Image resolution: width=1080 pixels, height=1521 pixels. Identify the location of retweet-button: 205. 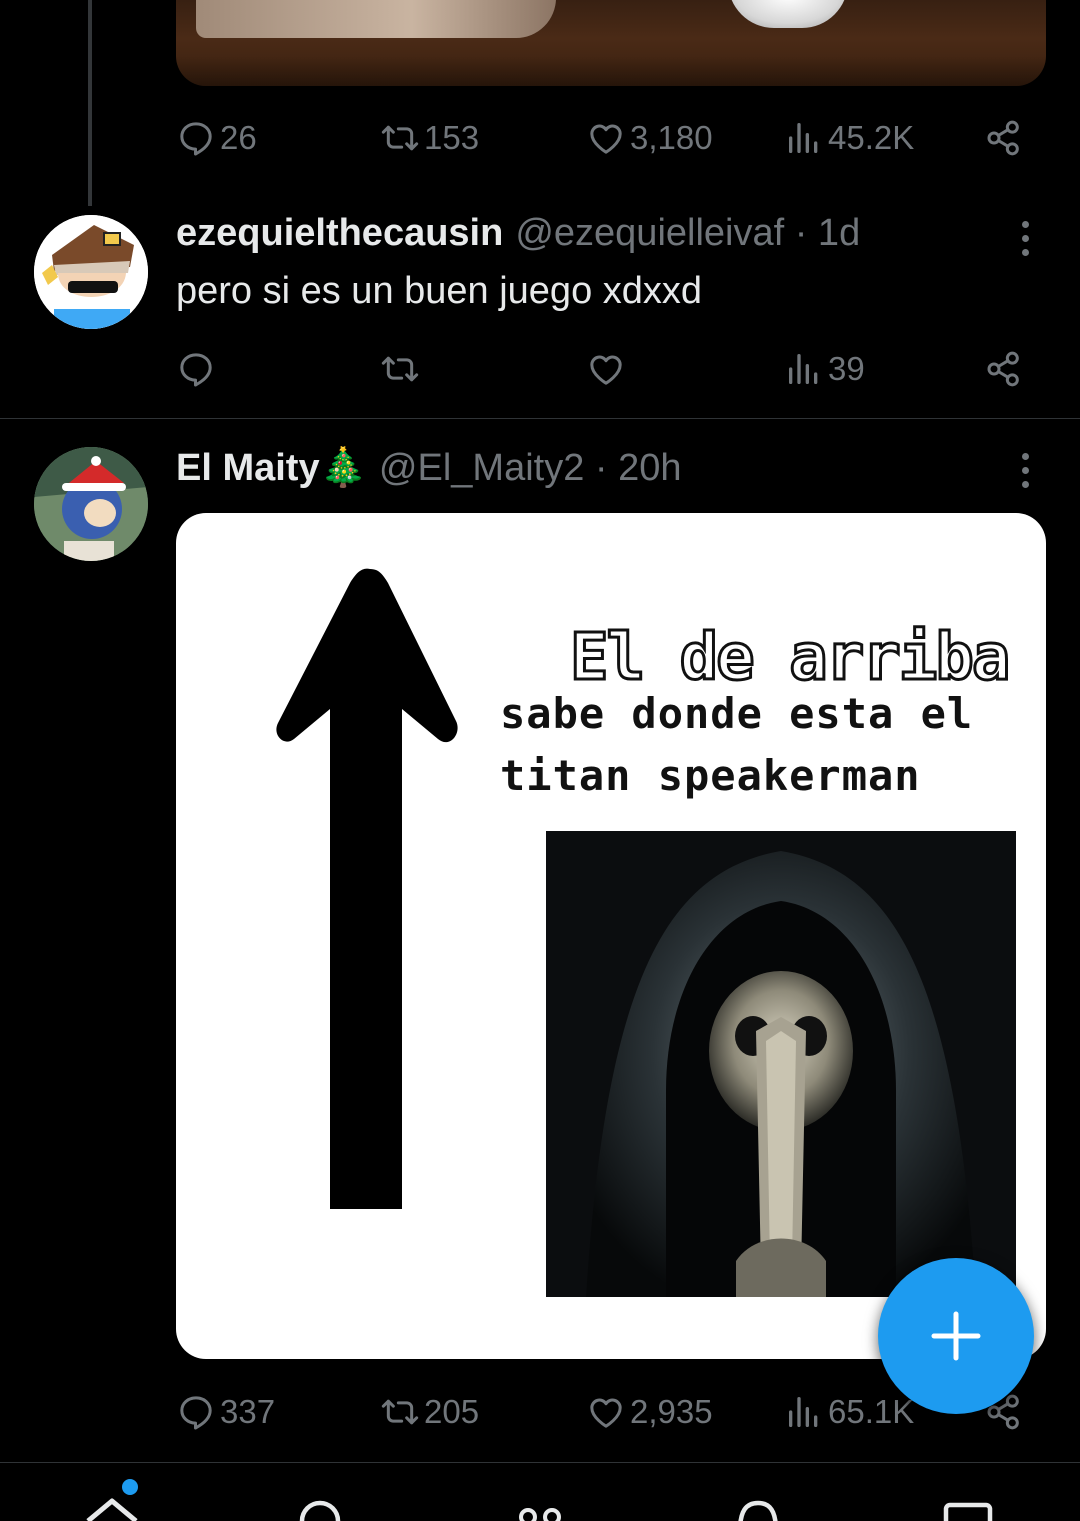
(429, 1412).